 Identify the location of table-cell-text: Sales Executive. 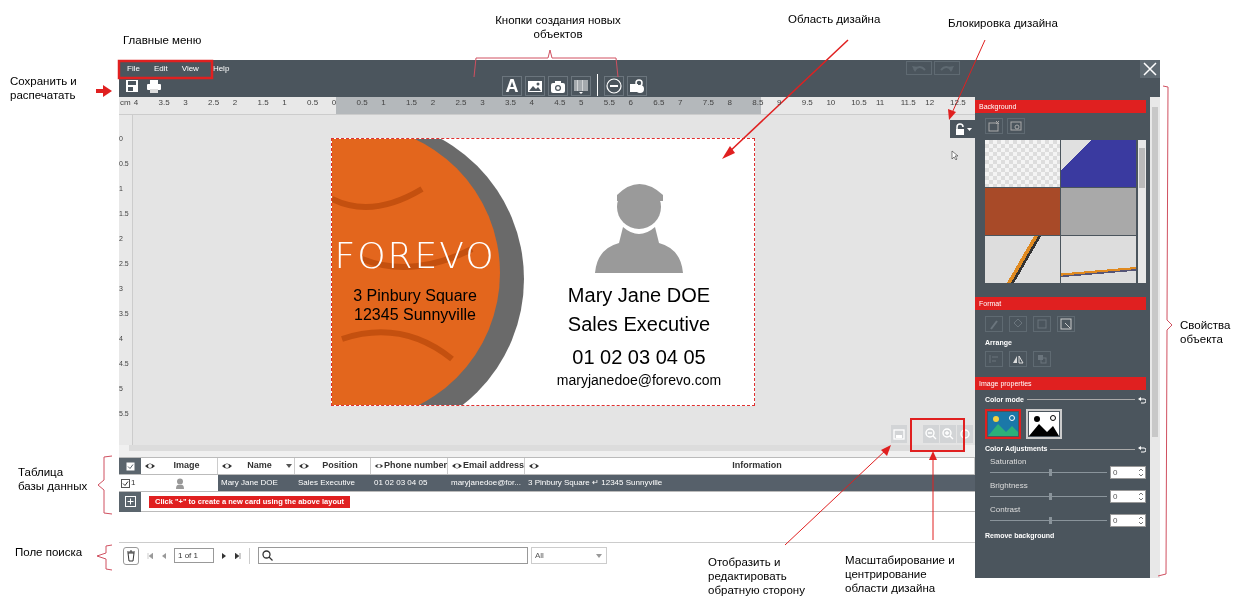
(326, 483).